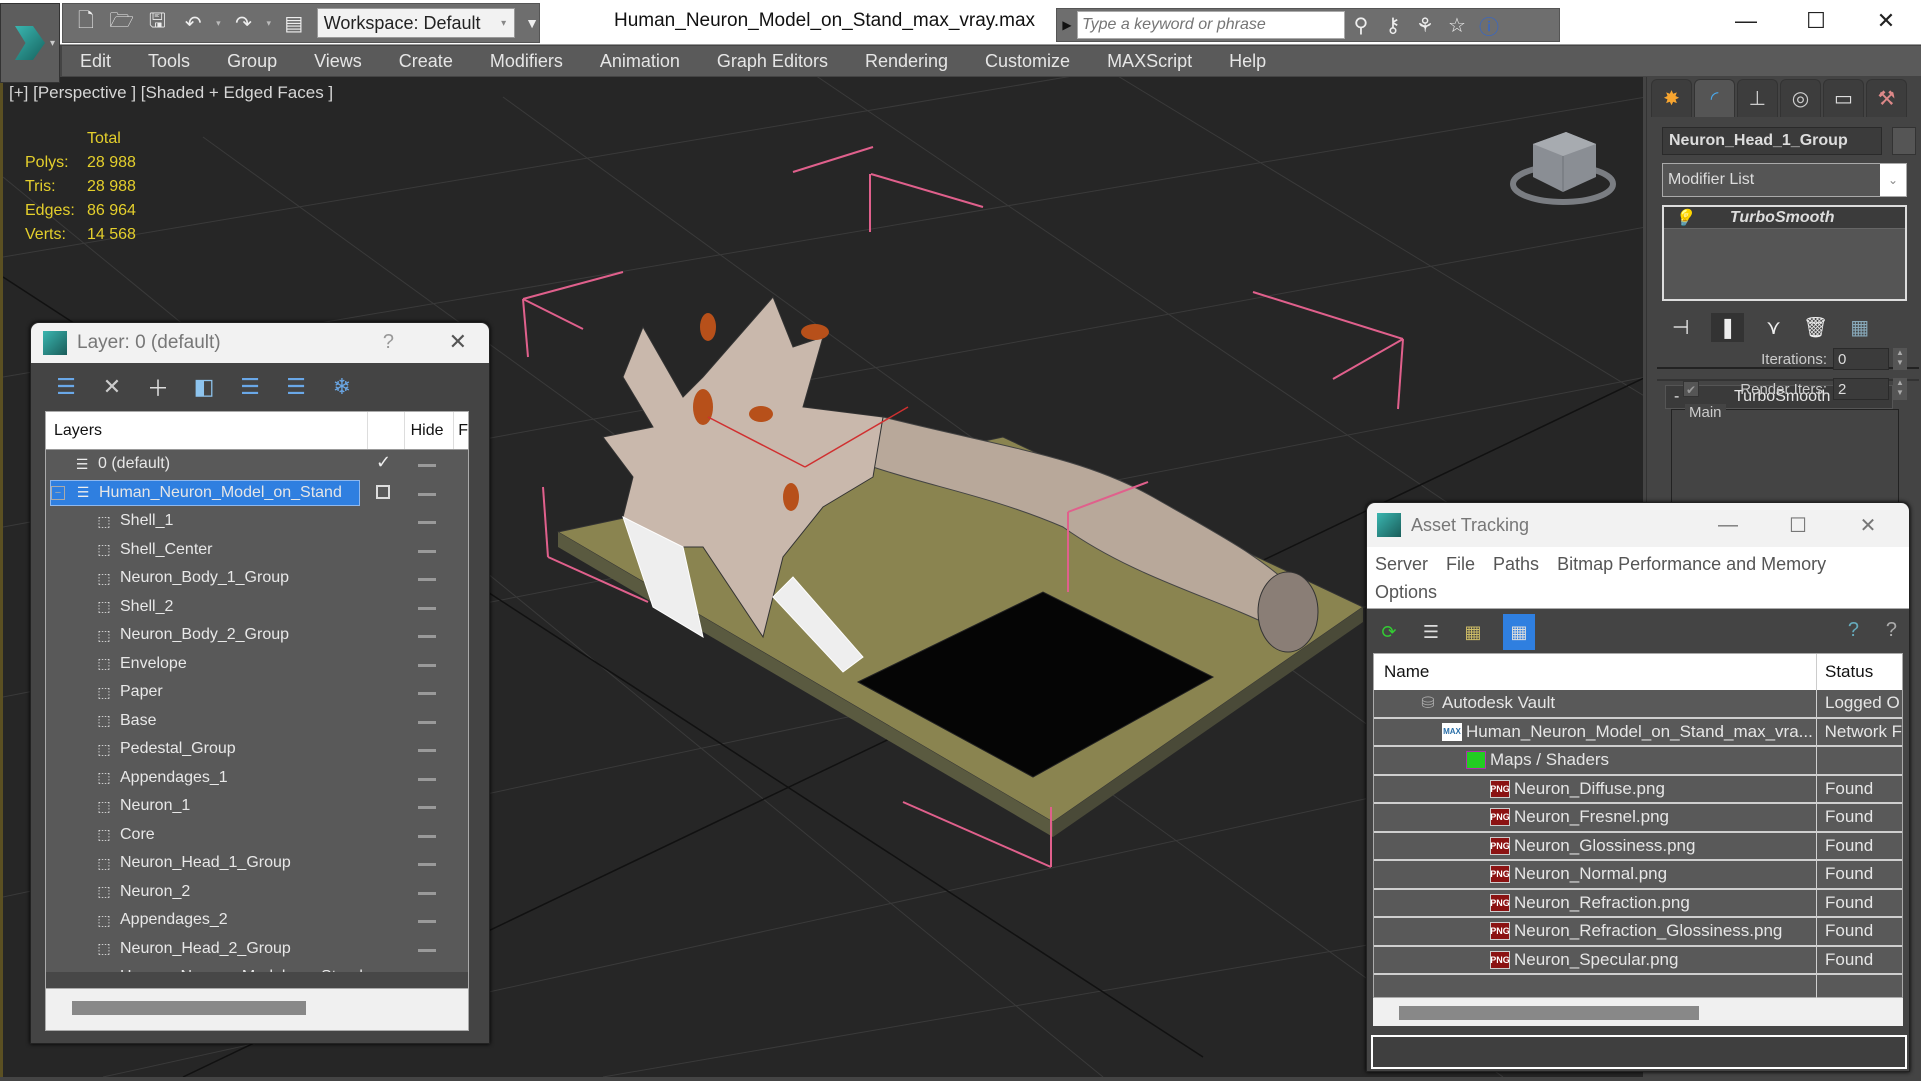 Image resolution: width=1921 pixels, height=1081 pixels. What do you see at coordinates (124, 835) in the screenshot?
I see `row-name-cell: ⬚ Core` at bounding box center [124, 835].